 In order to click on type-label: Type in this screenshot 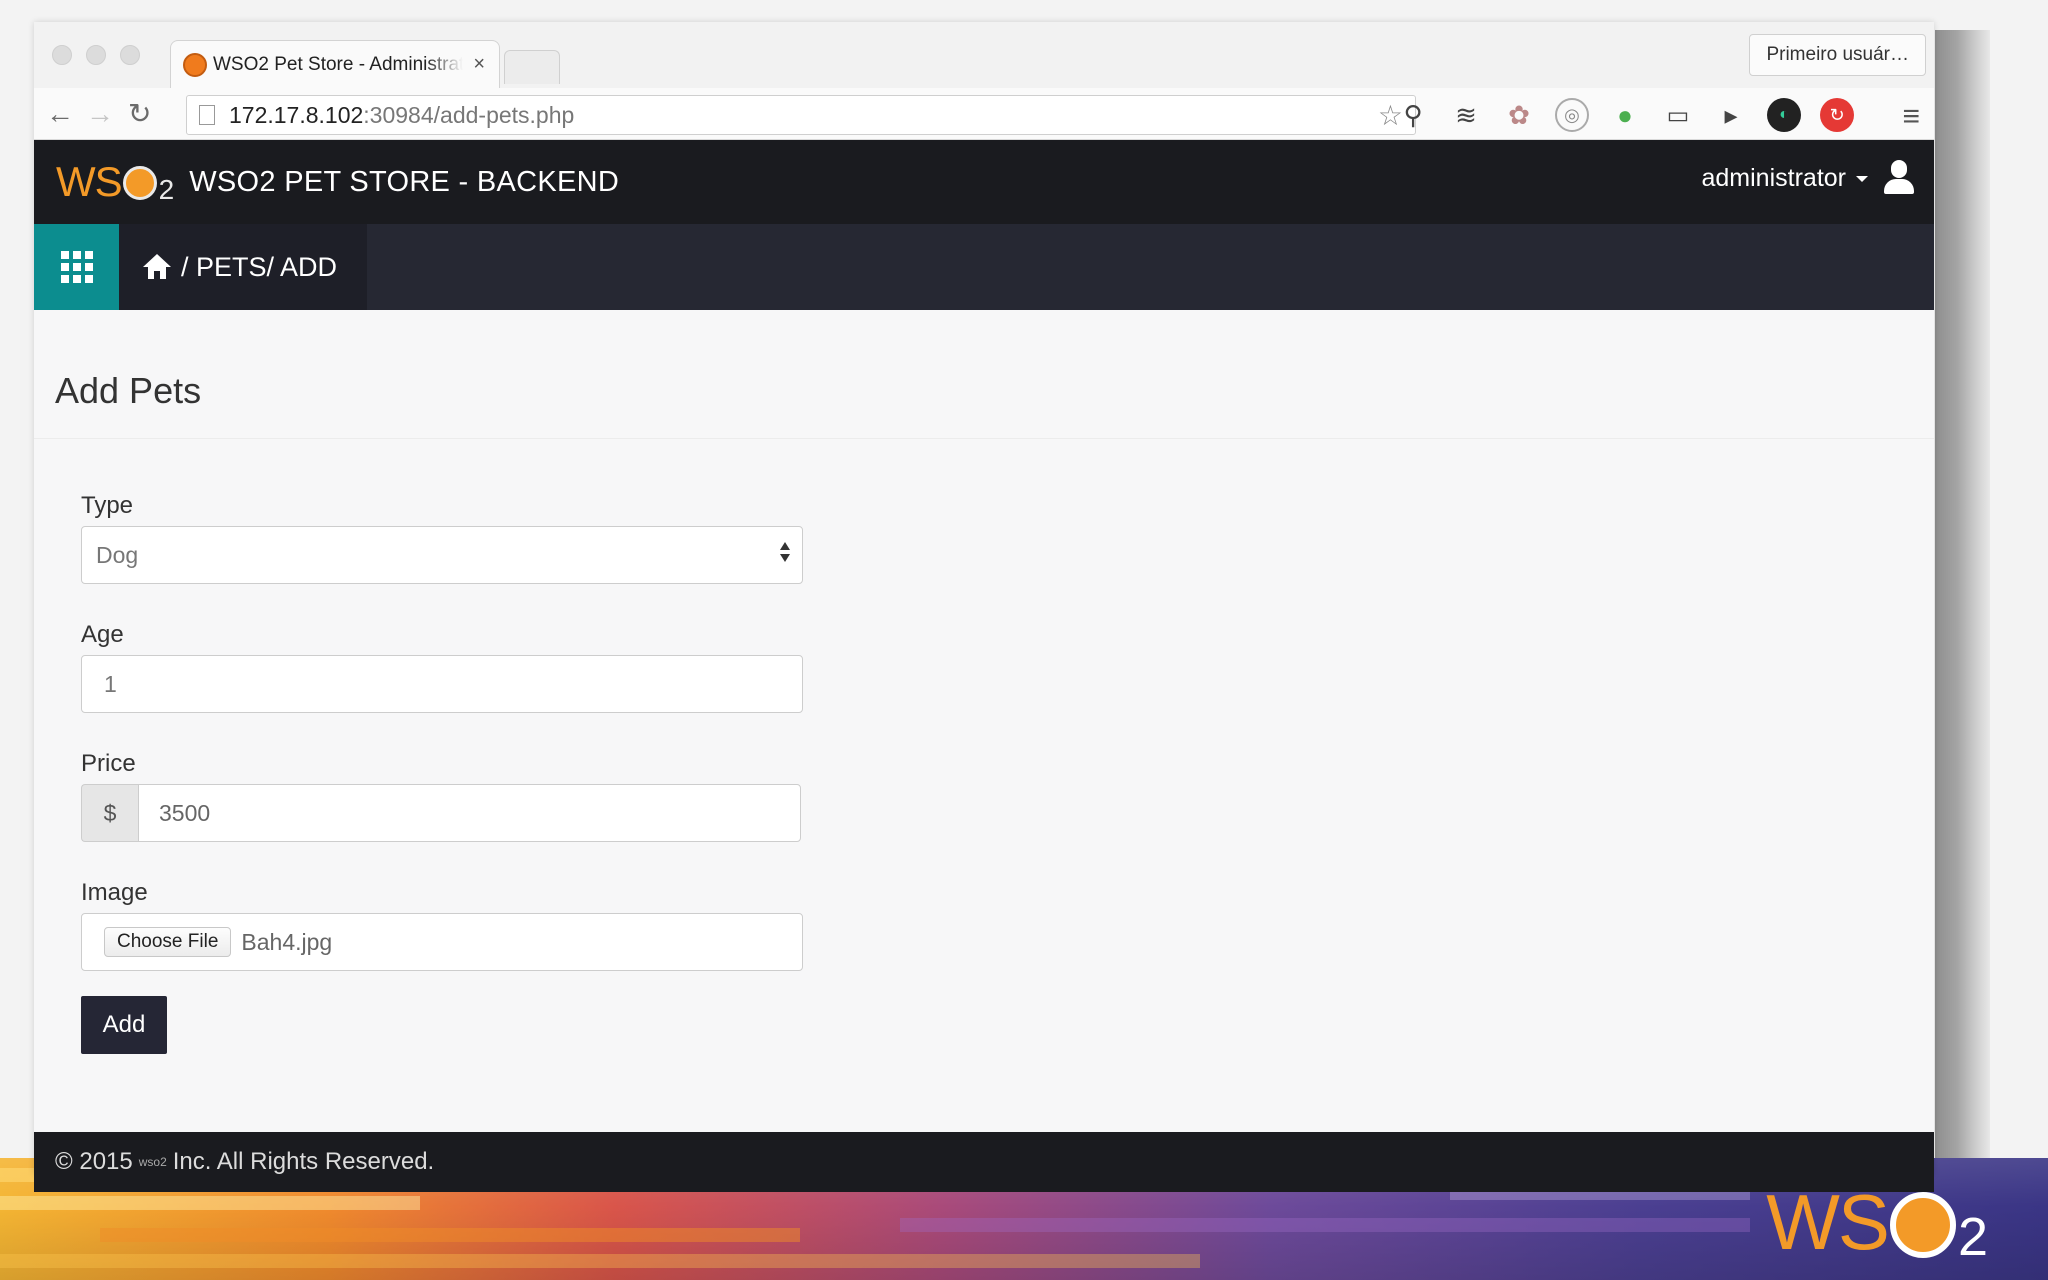, I will do `click(107, 505)`.